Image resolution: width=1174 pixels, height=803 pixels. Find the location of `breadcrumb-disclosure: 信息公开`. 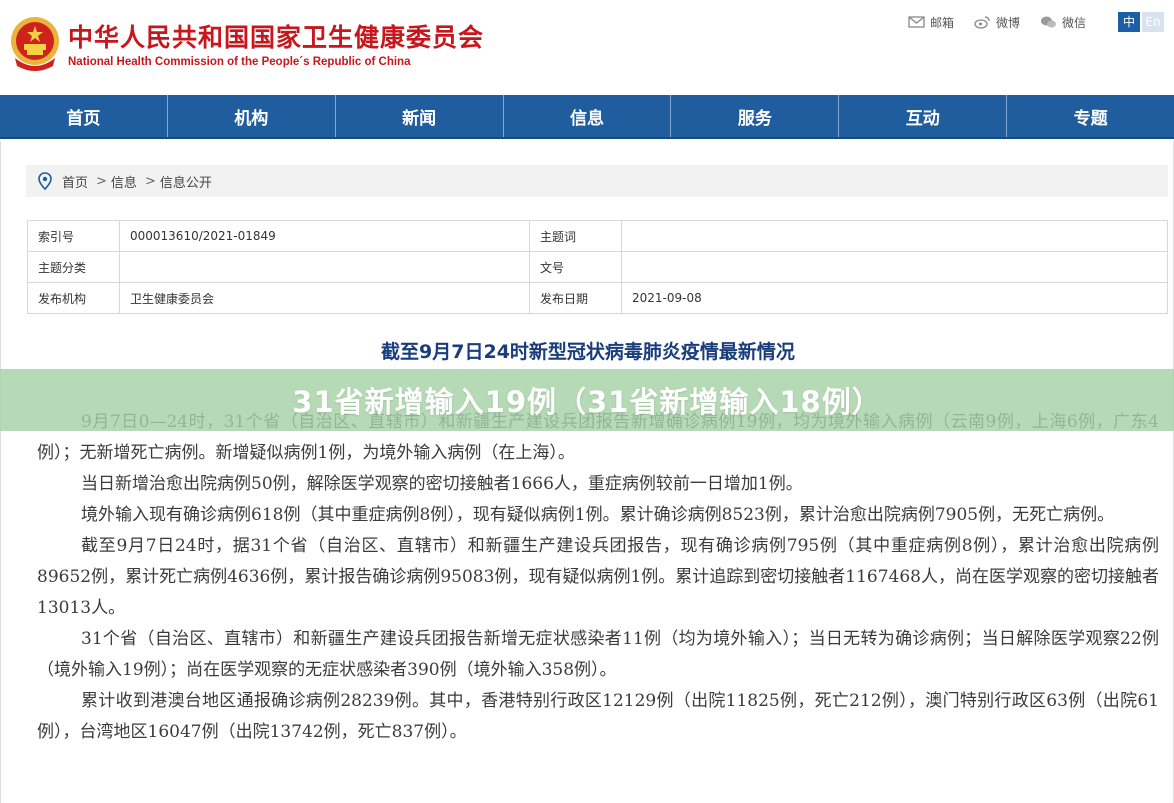

breadcrumb-disclosure: 信息公开 is located at coordinates (186, 181).